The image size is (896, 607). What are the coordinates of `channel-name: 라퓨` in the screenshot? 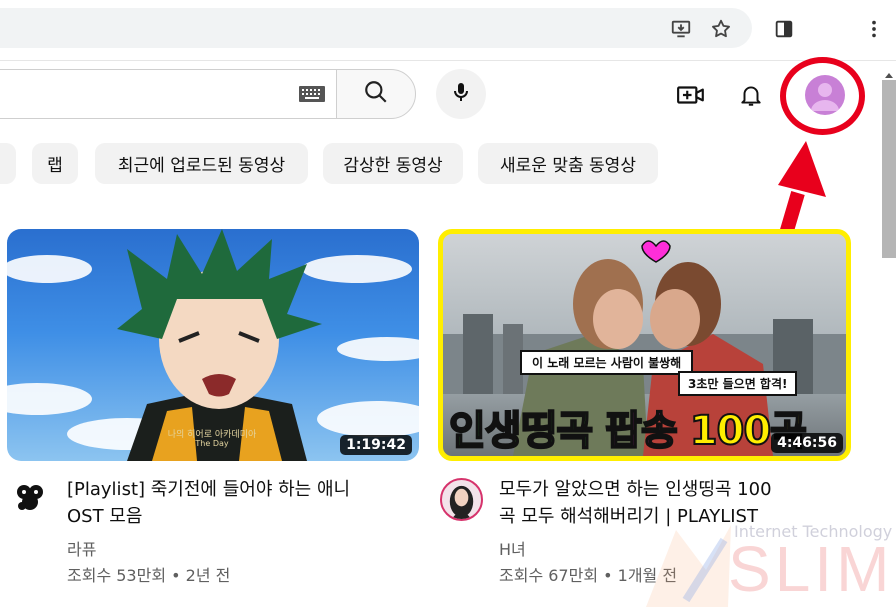 It's located at (81, 548).